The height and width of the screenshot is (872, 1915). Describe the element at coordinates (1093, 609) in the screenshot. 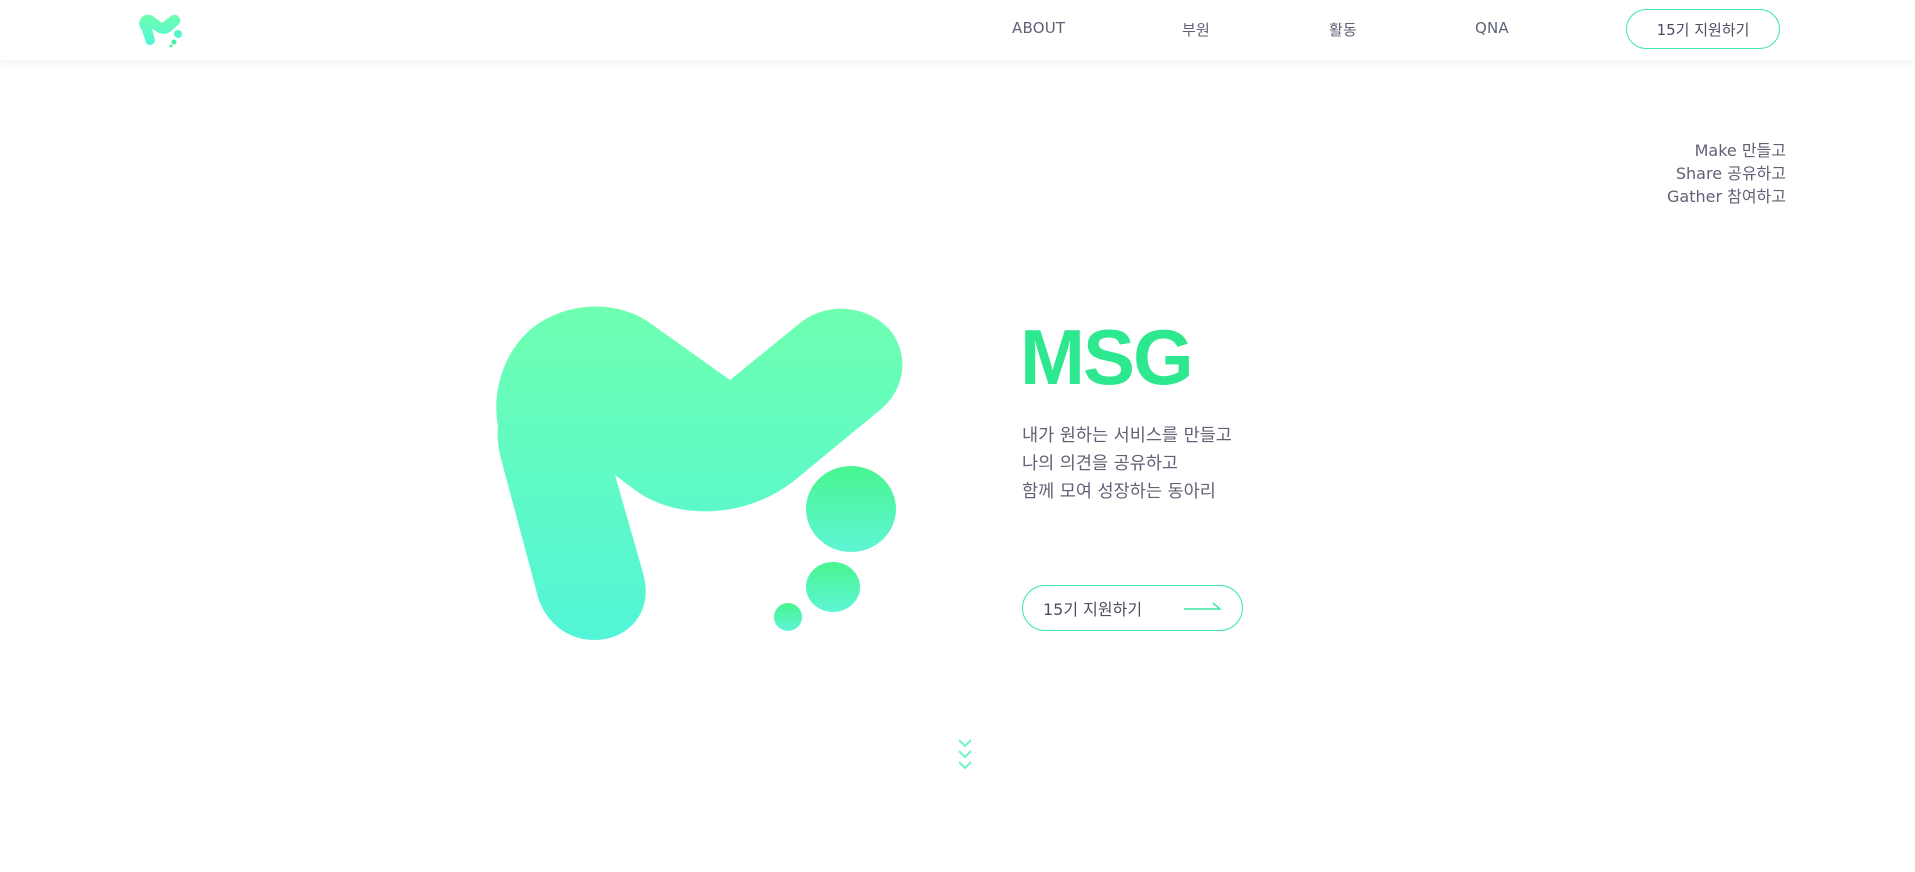

I see `apply-button-hero-label: 15기 지원하기` at that location.